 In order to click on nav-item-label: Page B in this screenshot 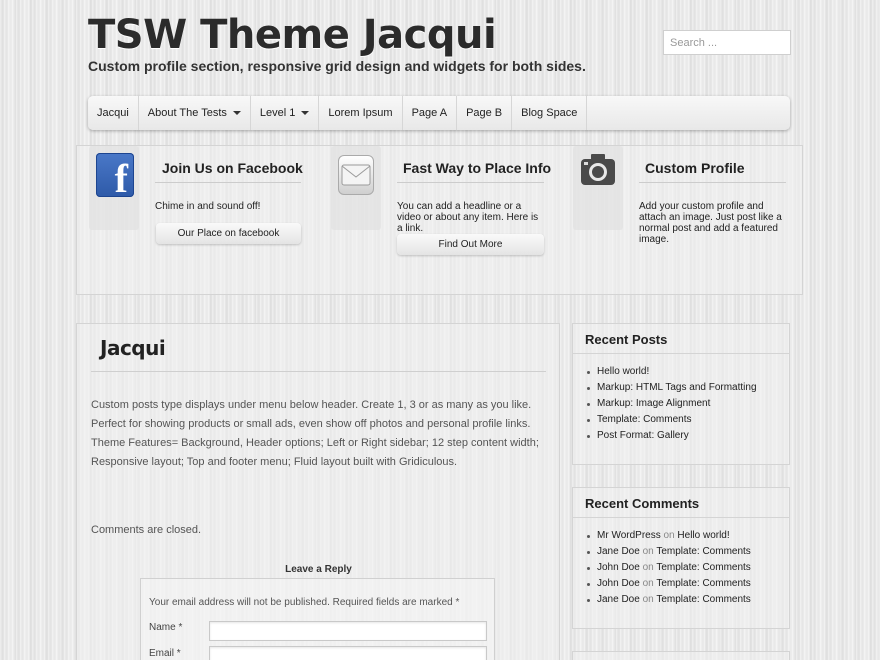, I will do `click(484, 113)`.